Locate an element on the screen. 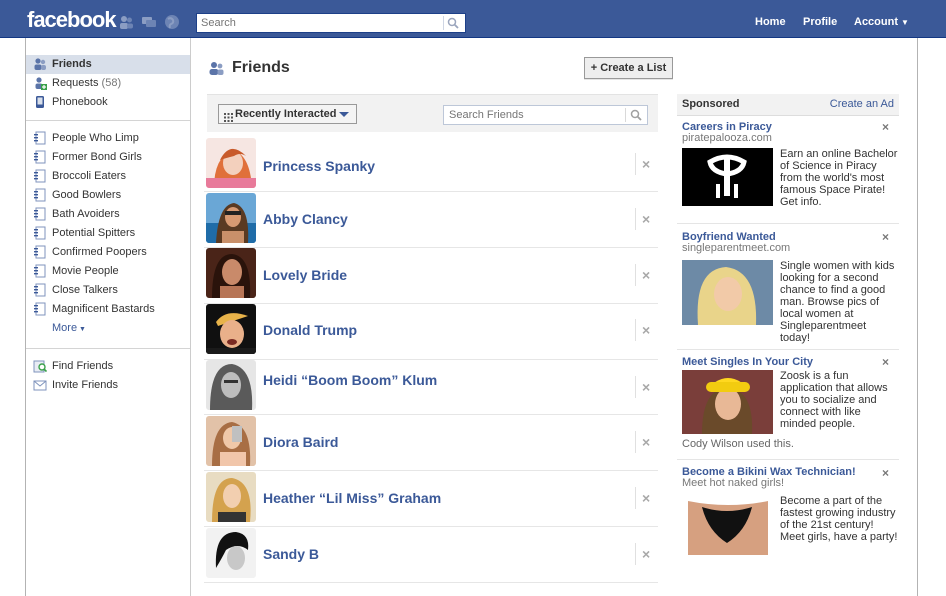 This screenshot has width=946, height=596. friend-row: Princess Spanky × is located at coordinates (431, 164).